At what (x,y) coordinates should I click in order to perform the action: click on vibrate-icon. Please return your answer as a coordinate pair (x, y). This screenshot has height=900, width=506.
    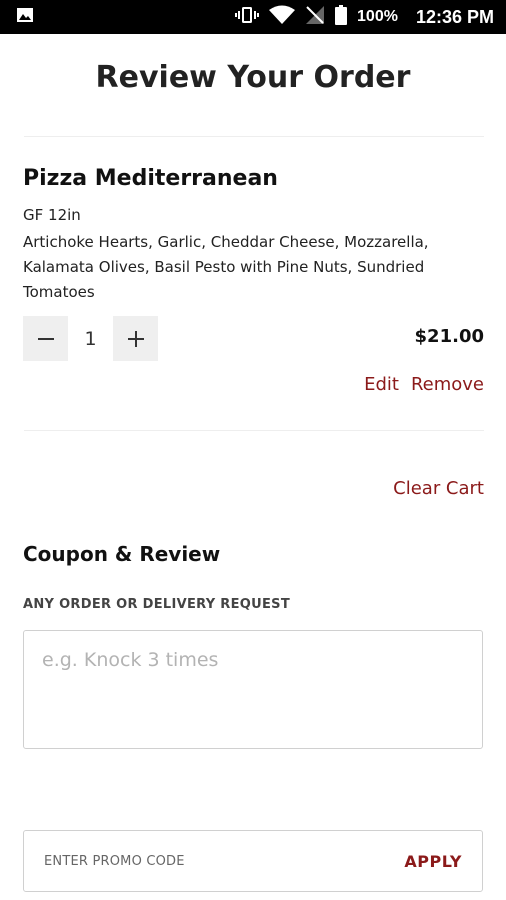
    Looking at the image, I should click on (247, 17).